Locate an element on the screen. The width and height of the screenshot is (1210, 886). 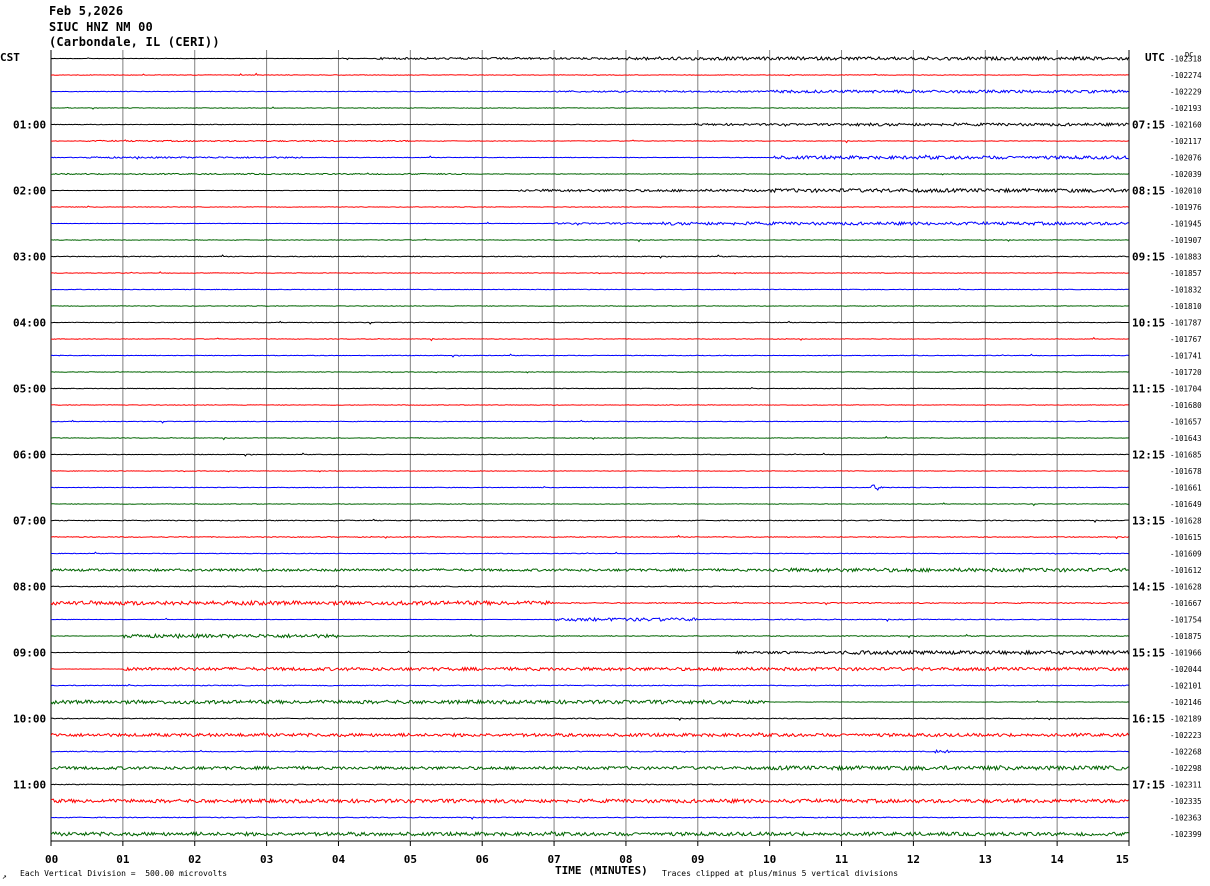
right-hour-label: 12:15 is located at coordinates (1148, 455).